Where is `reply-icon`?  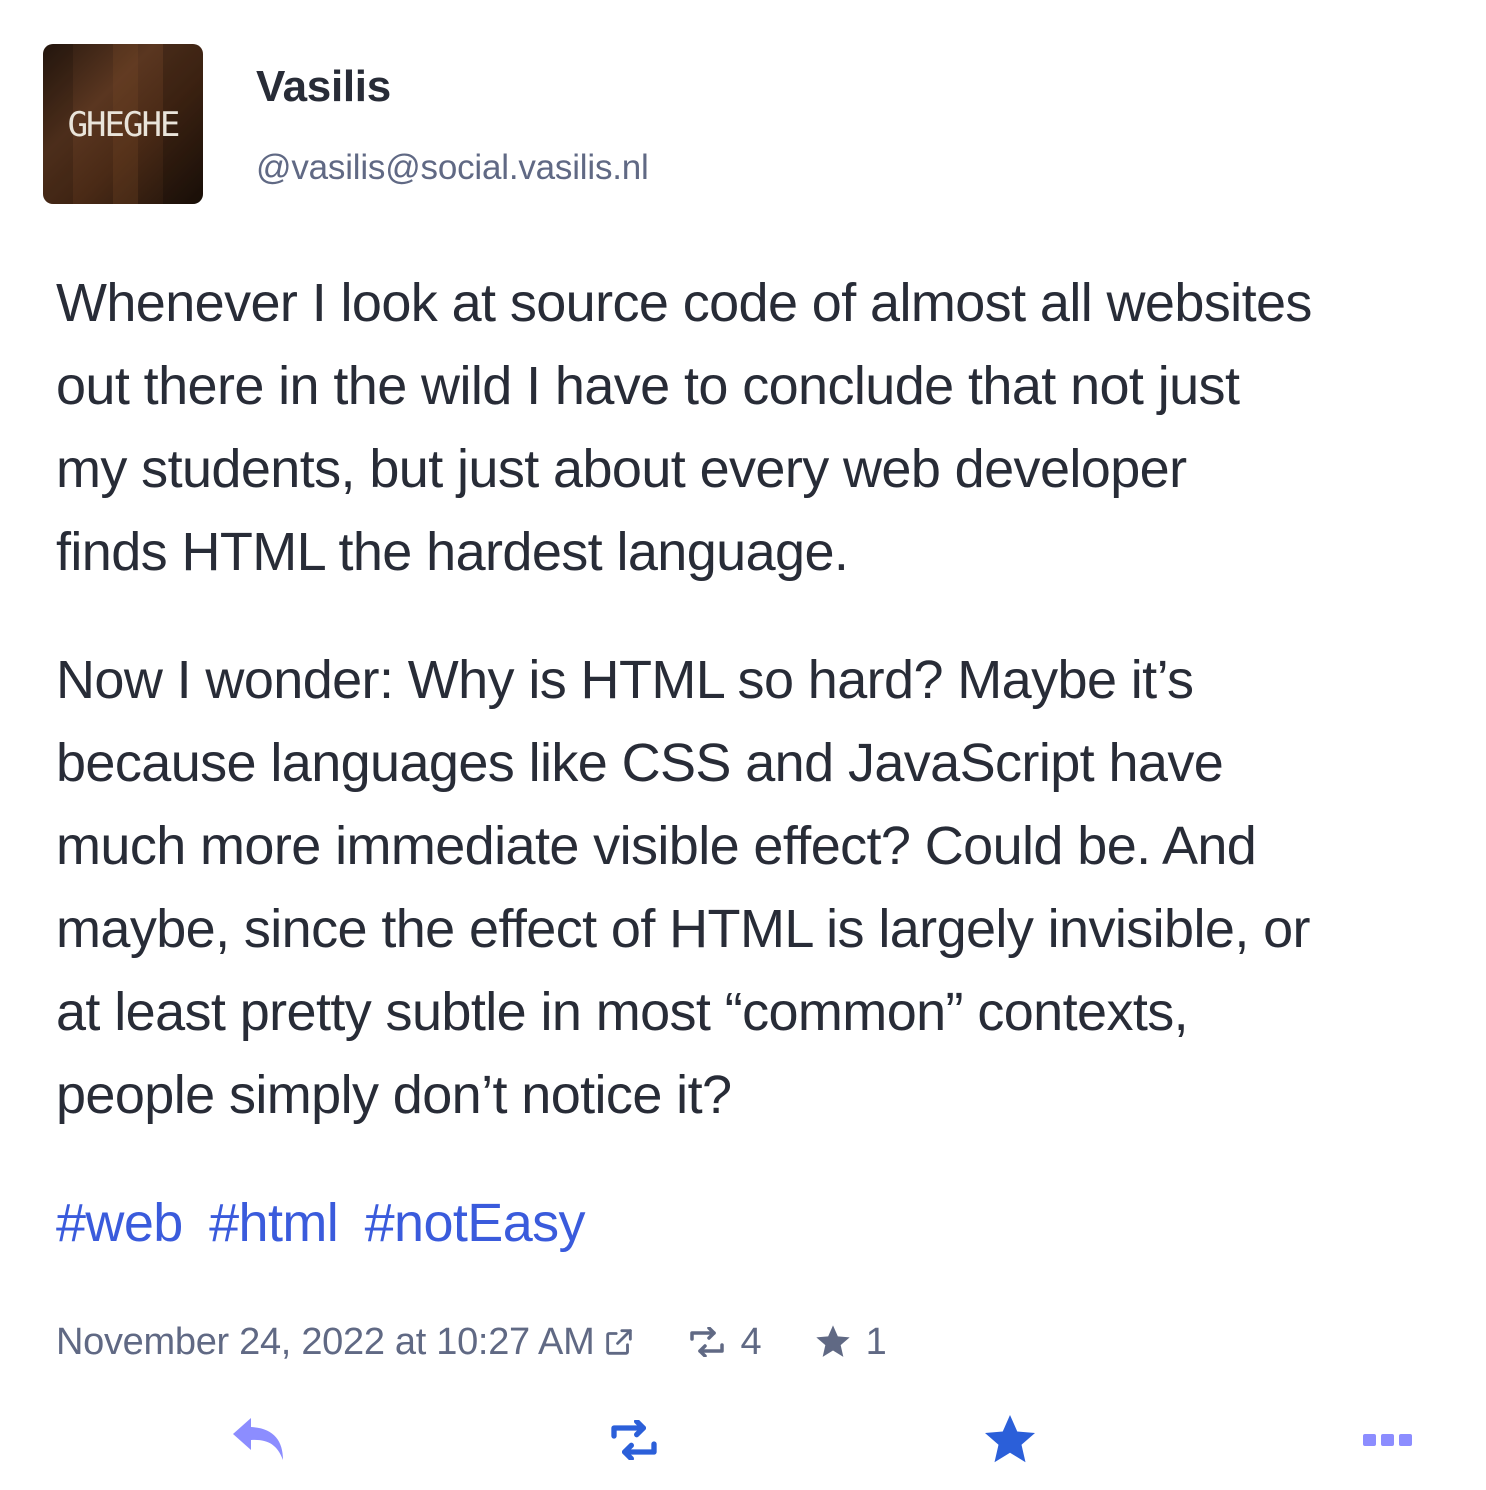 reply-icon is located at coordinates (258, 1440).